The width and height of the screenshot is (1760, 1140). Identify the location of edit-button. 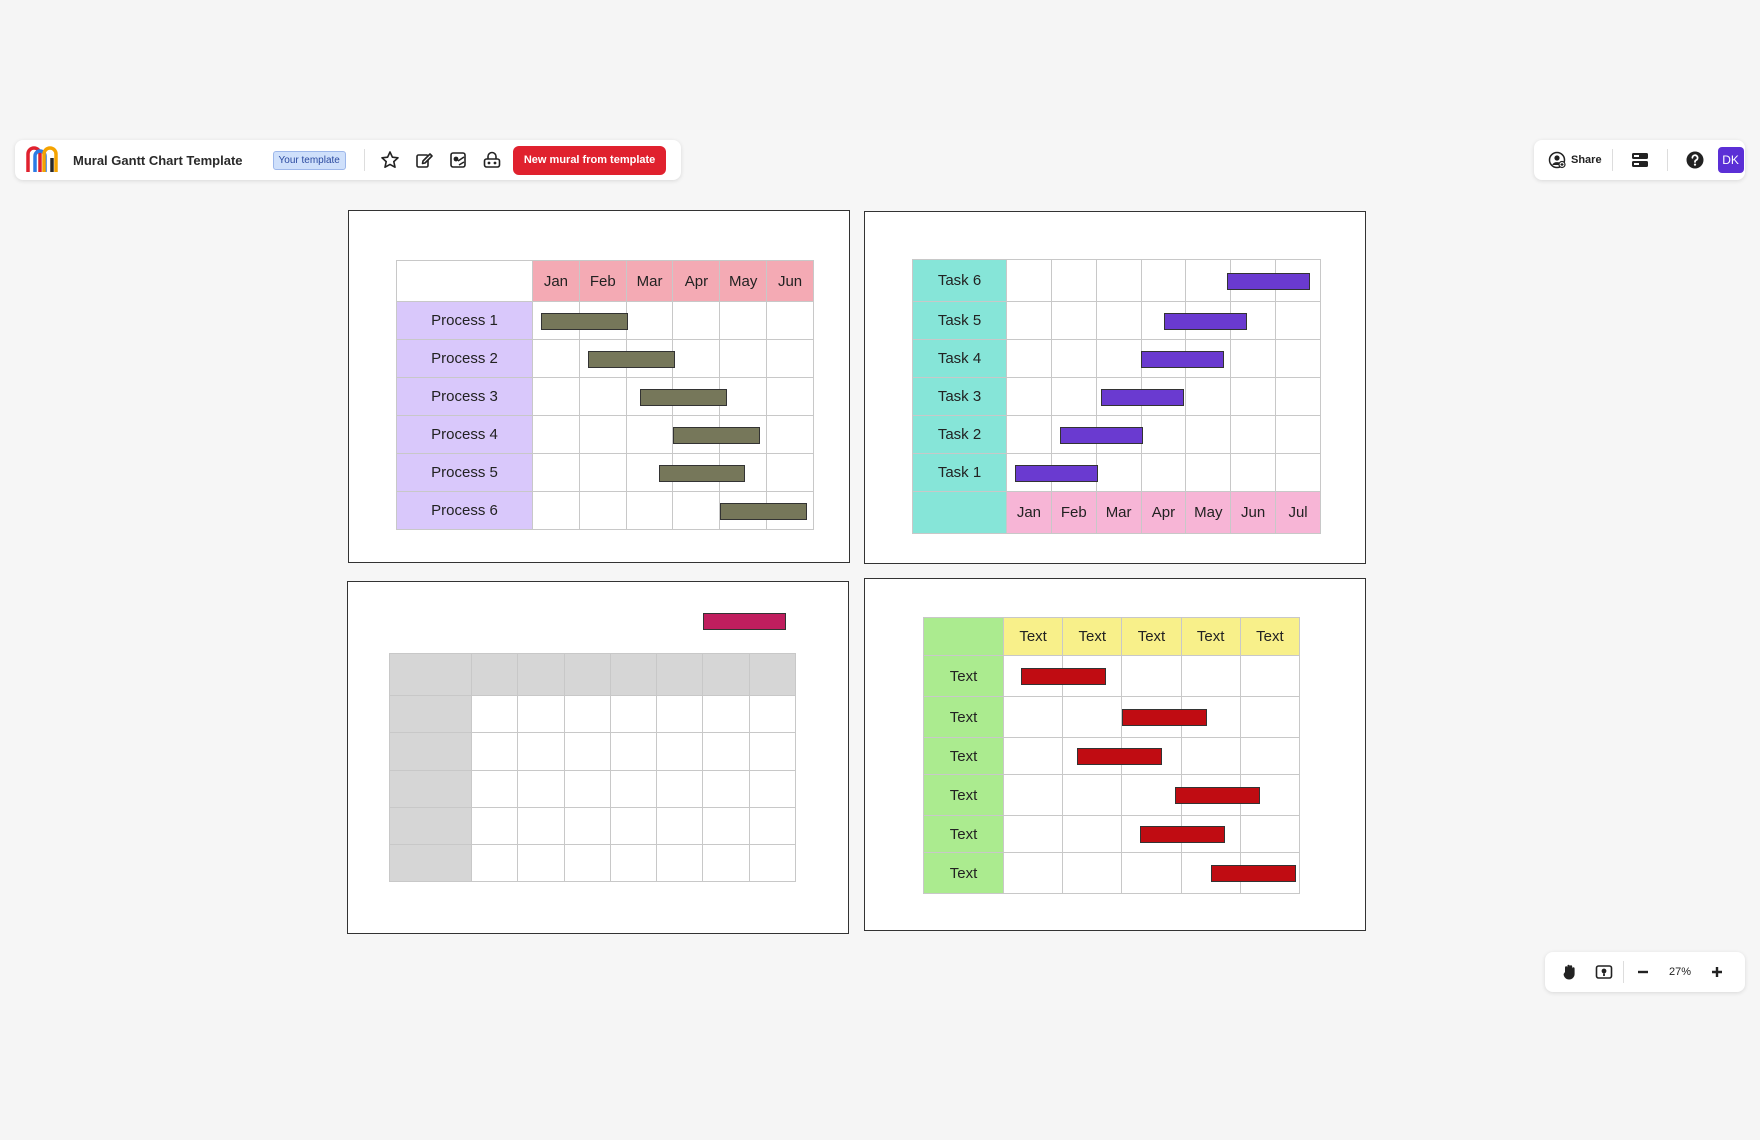
(424, 160).